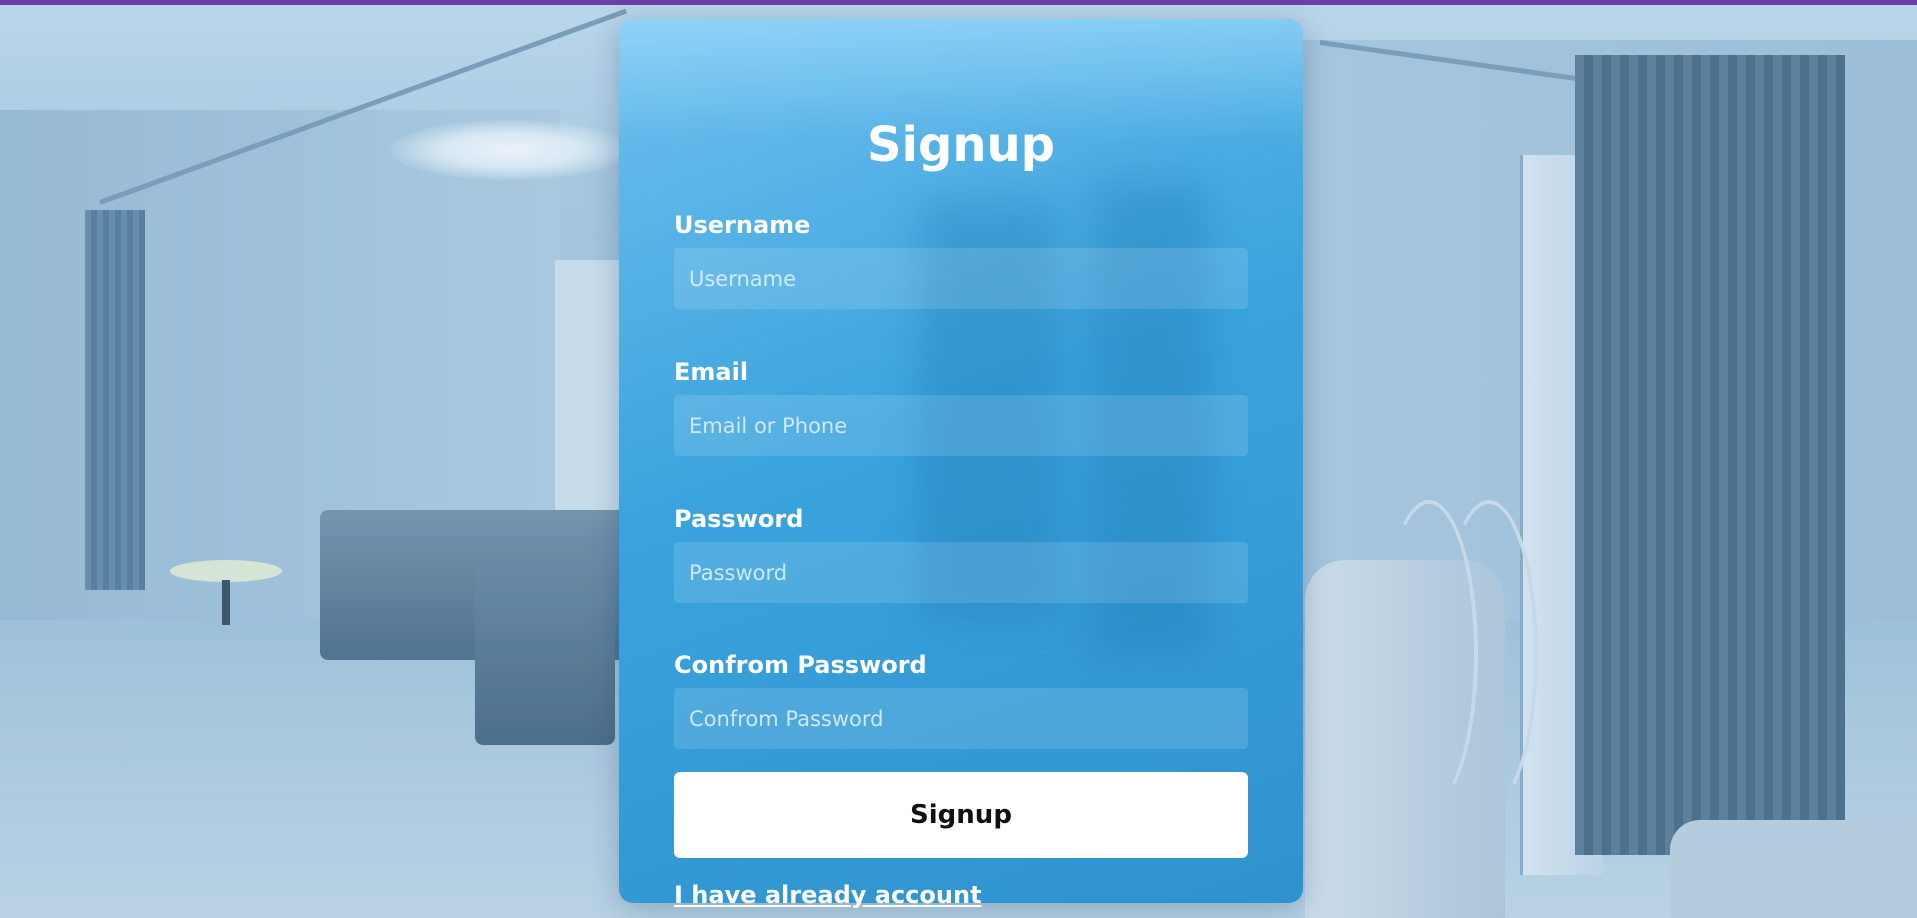 Image resolution: width=1917 pixels, height=918 pixels. I want to click on signup-button: Signup, so click(961, 815).